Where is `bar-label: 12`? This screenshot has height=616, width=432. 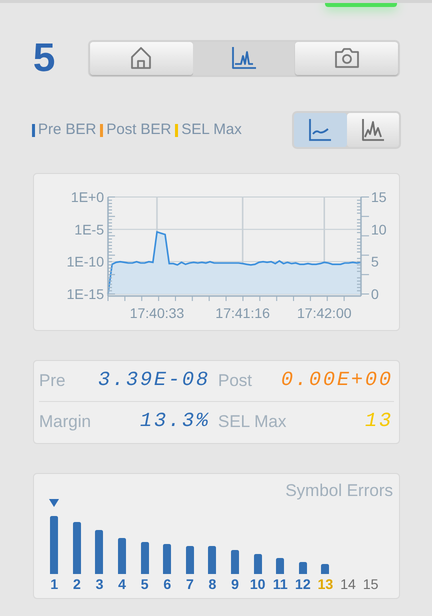
bar-label: 12 is located at coordinates (303, 584).